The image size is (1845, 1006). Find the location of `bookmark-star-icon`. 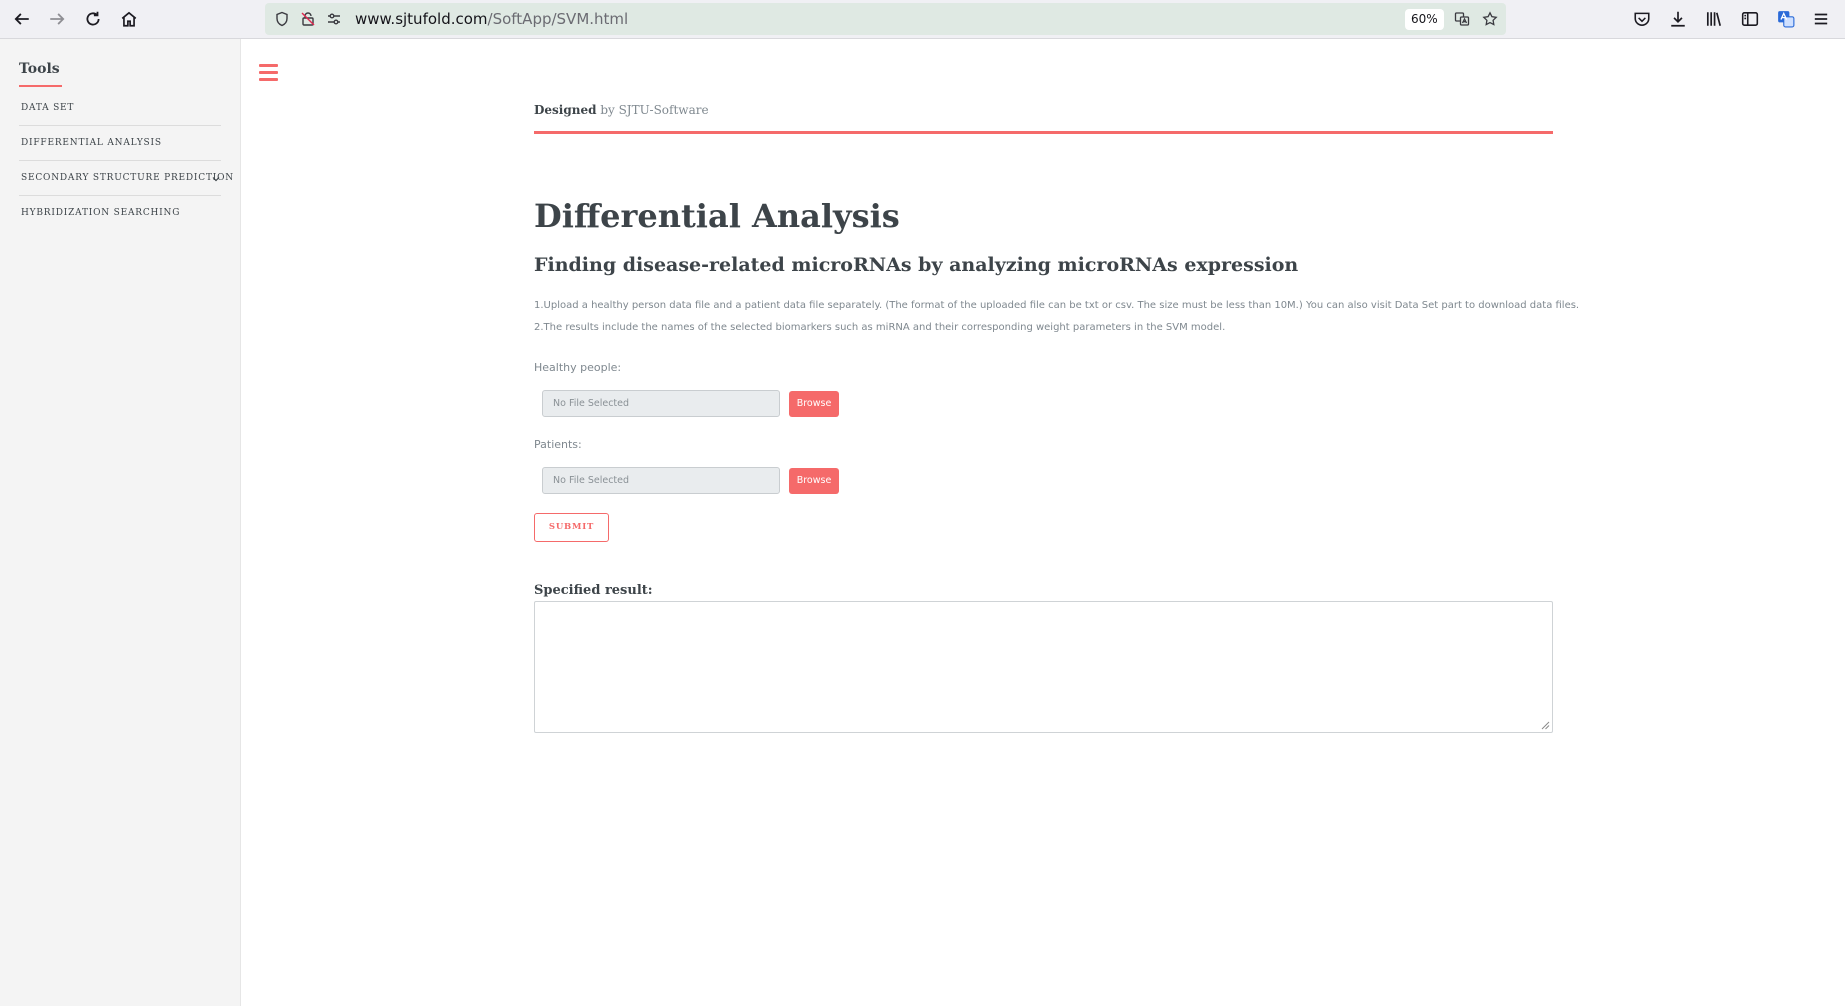

bookmark-star-icon is located at coordinates (1490, 19).